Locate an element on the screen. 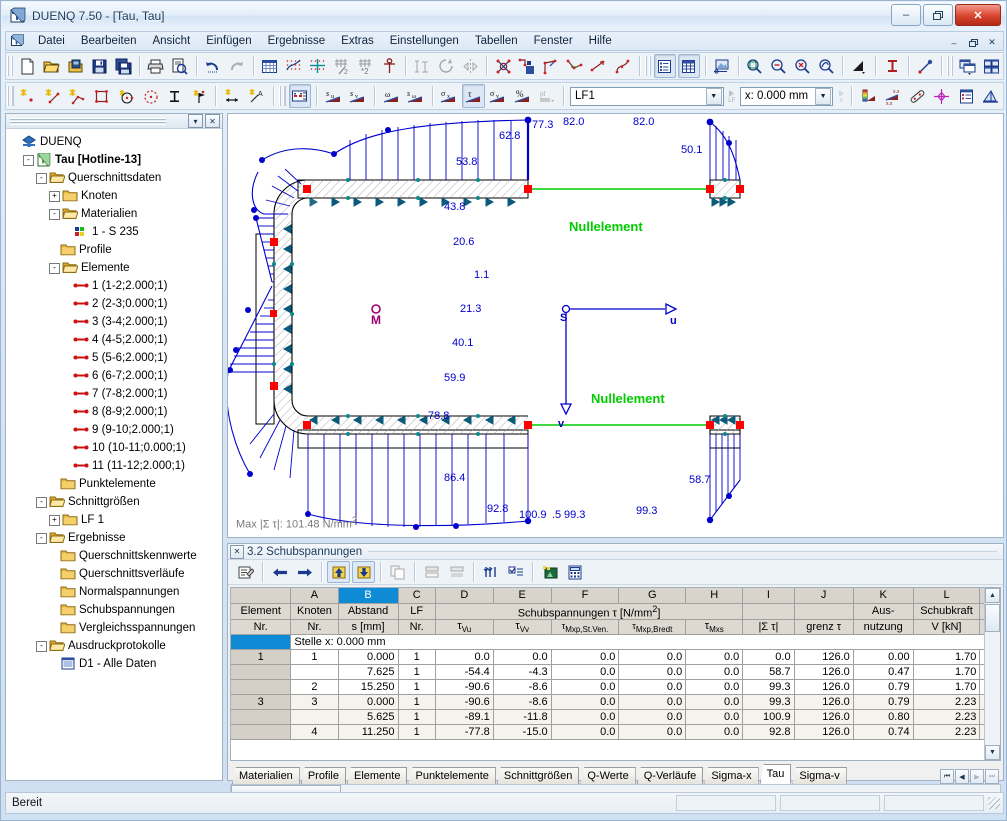  sheet-tab-elemente: Elemente is located at coordinates (377, 775).